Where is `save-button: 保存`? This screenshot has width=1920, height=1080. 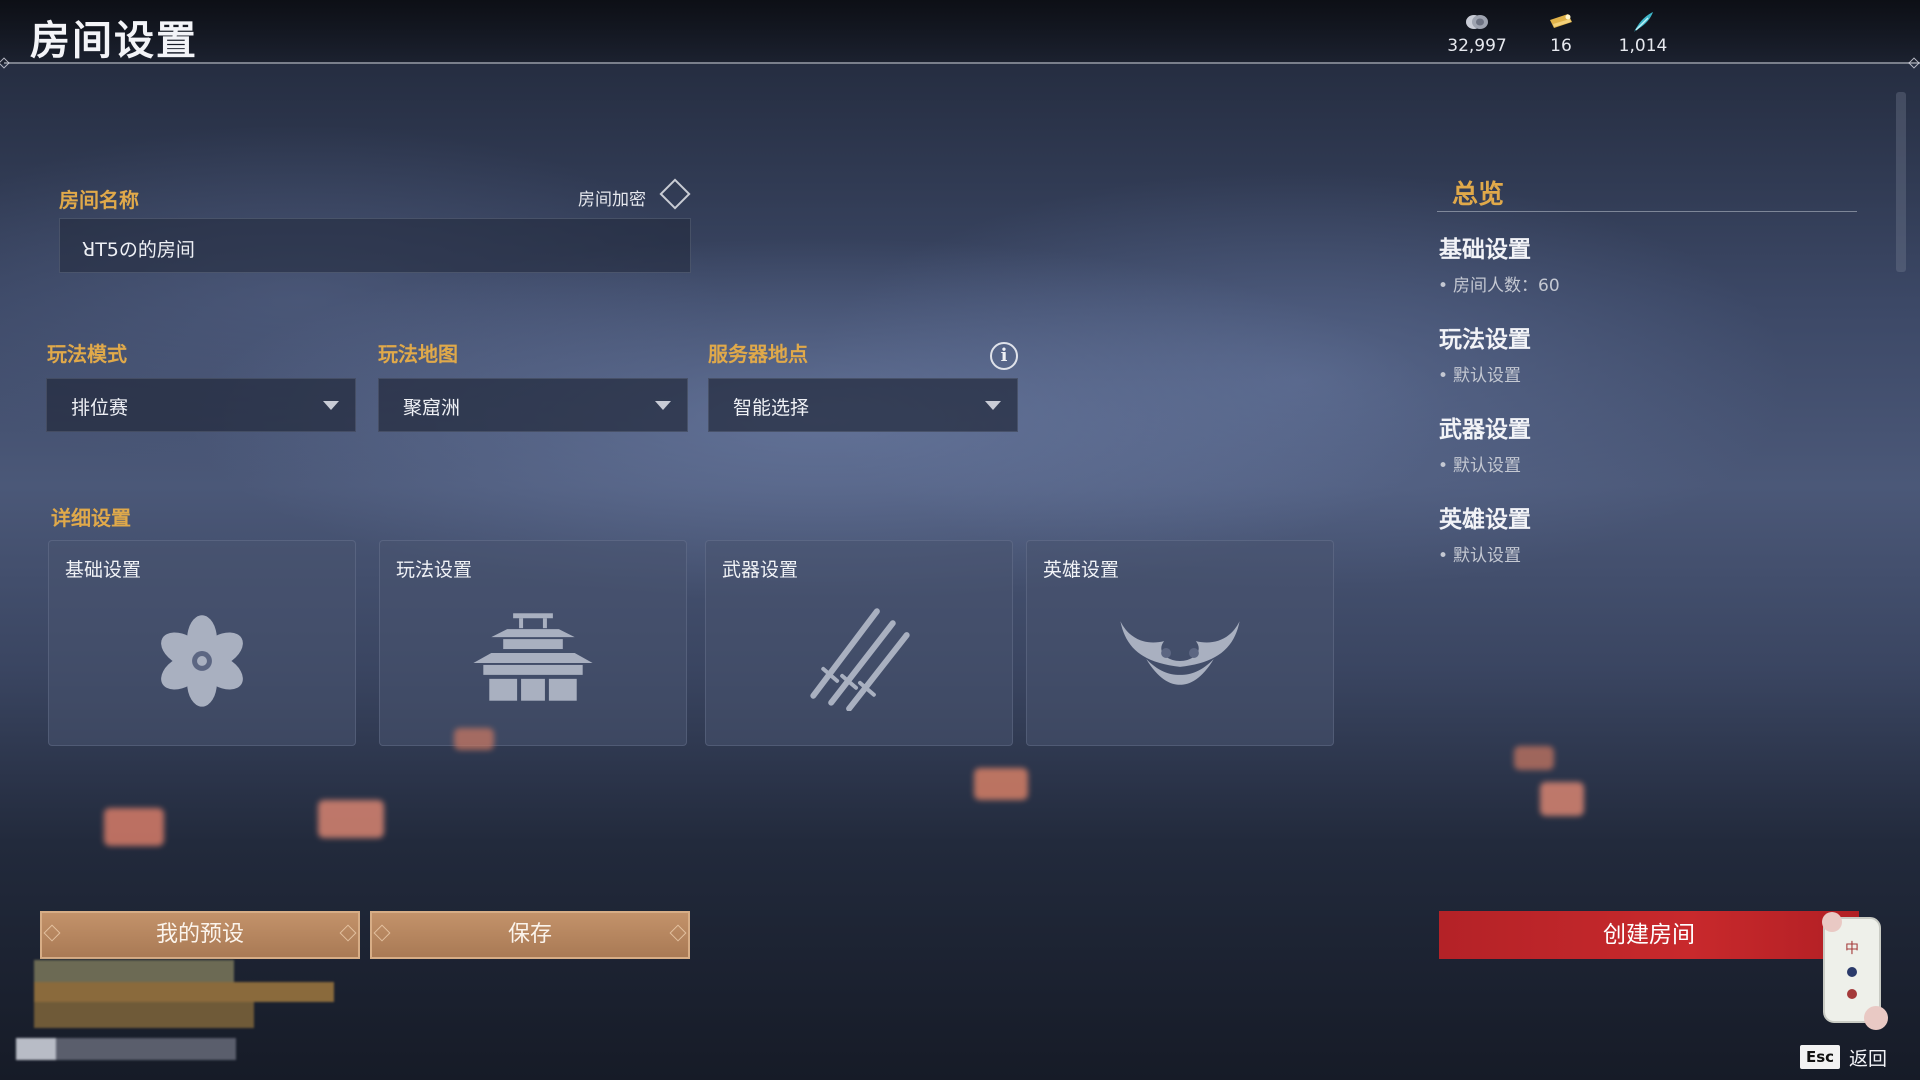
save-button: 保存 is located at coordinates (530, 935).